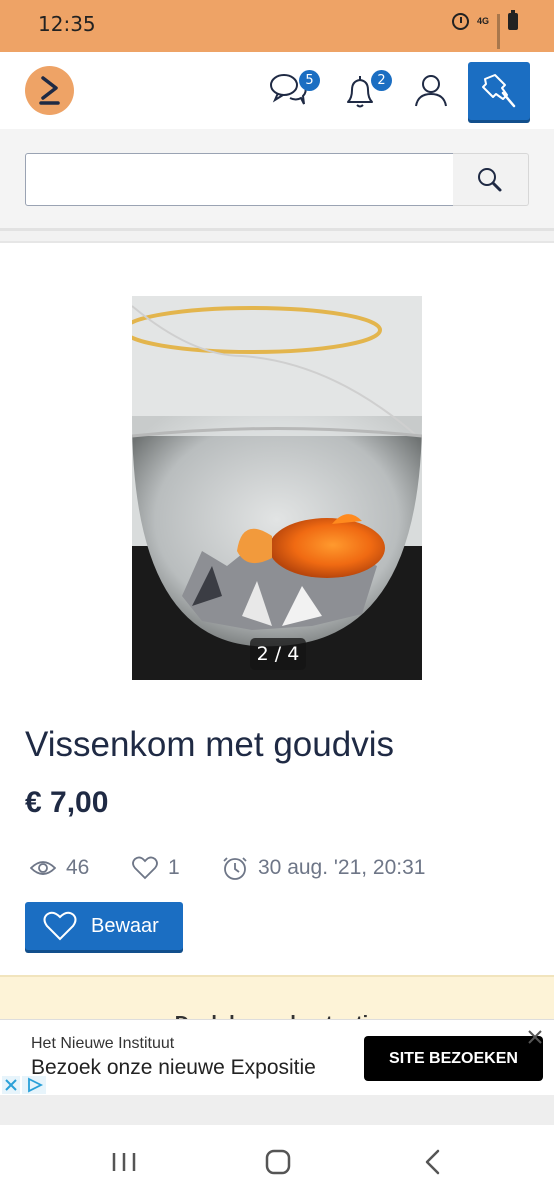  Describe the element at coordinates (485, 29) in the screenshot. I see `status-icons: 4G` at that location.